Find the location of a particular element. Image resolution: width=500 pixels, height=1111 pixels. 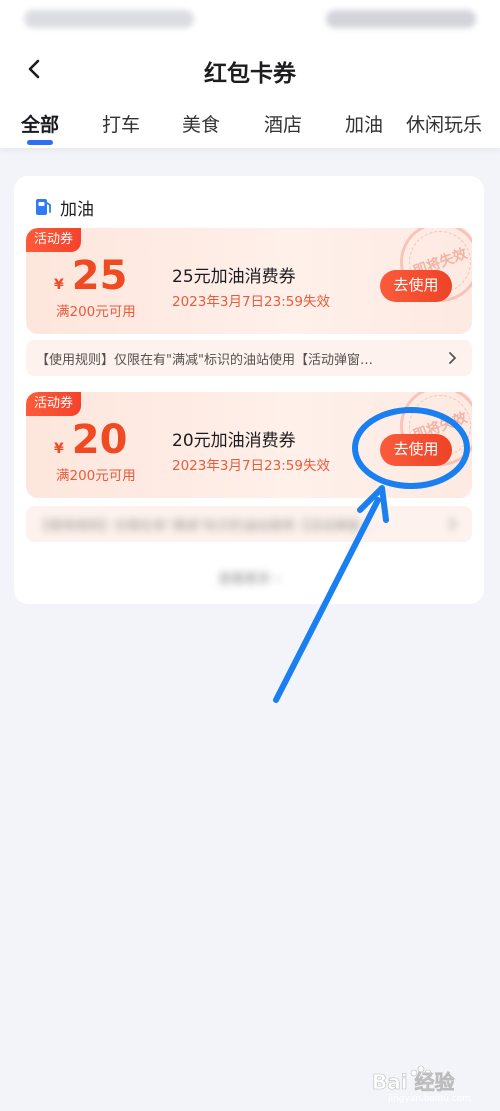

watermark-text: Bai 经验 is located at coordinates (413, 1082).